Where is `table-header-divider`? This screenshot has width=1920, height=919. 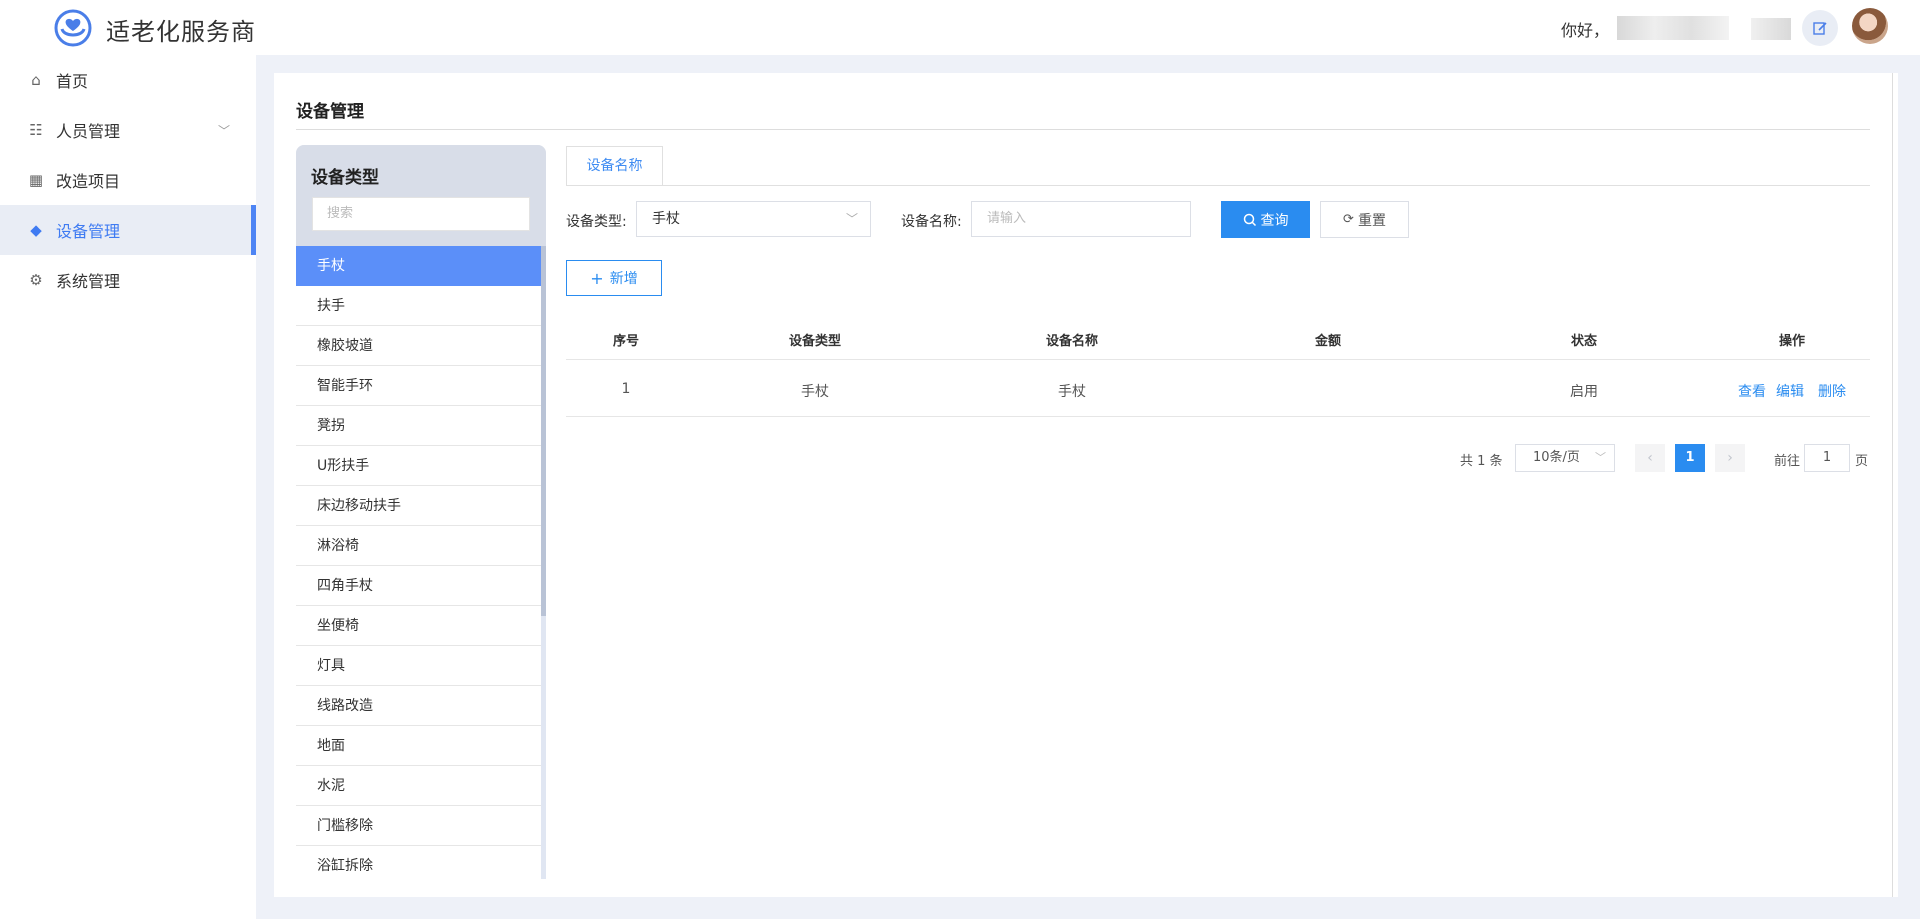 table-header-divider is located at coordinates (1218, 359).